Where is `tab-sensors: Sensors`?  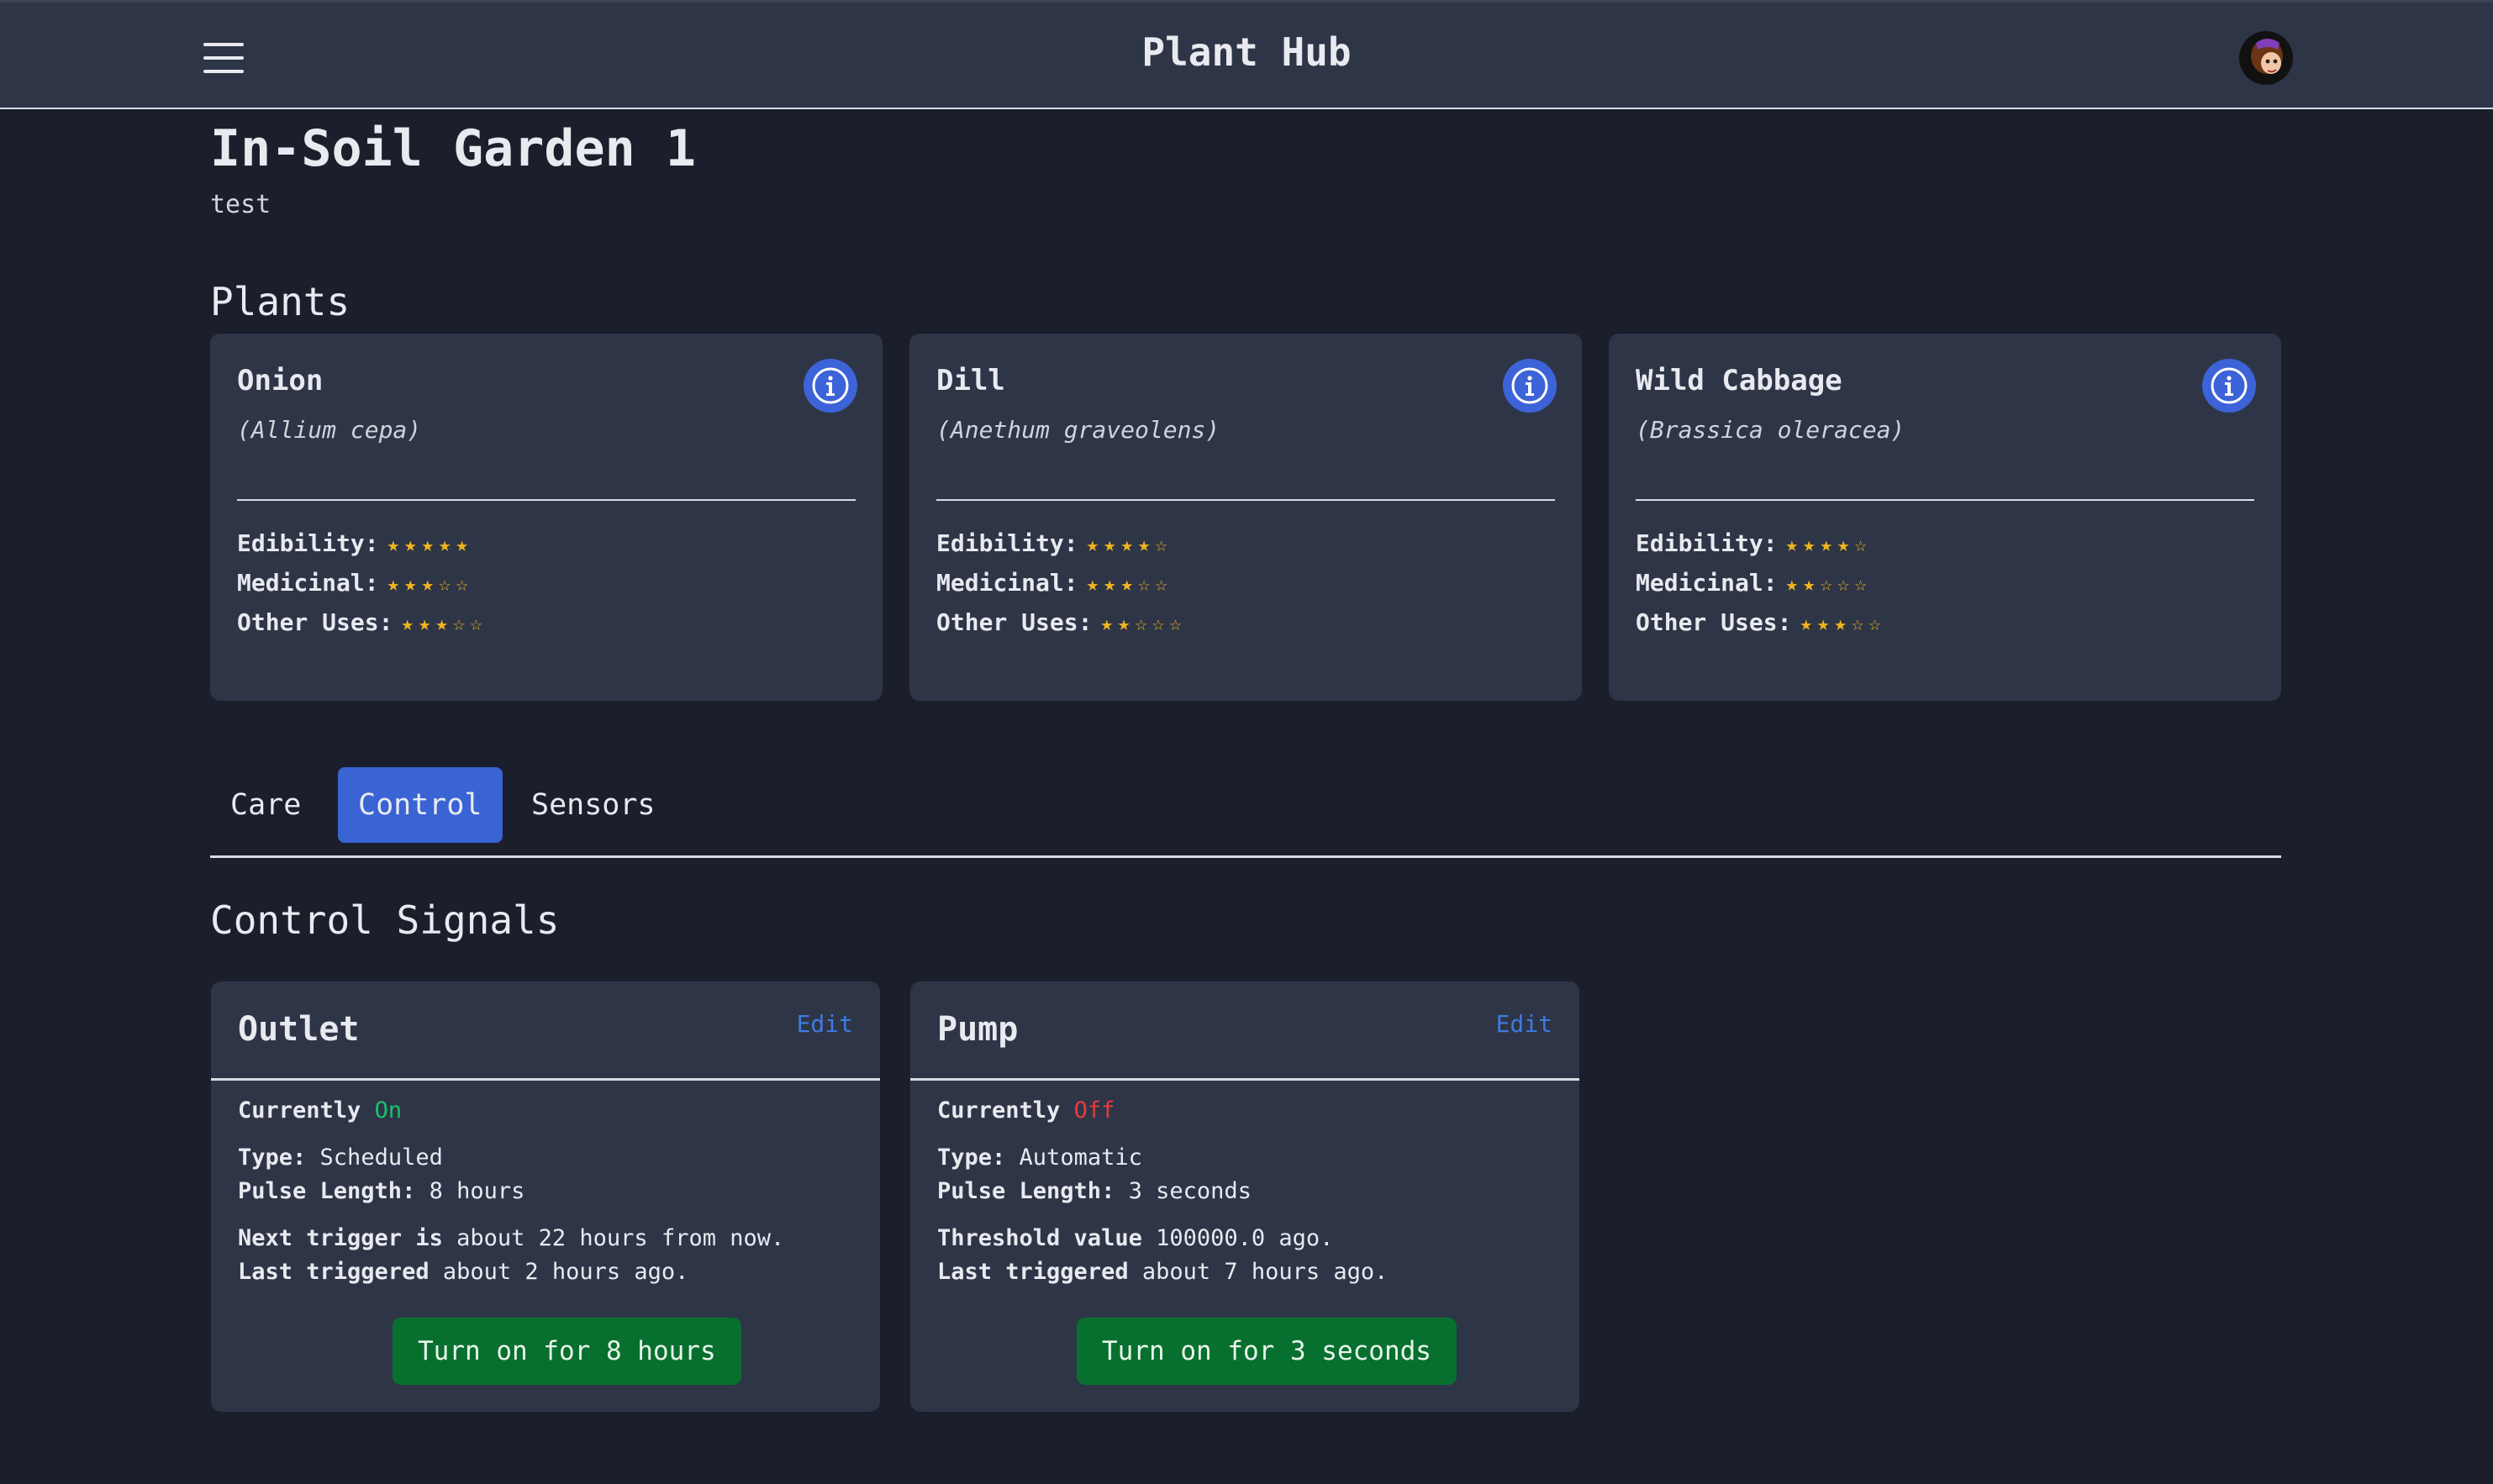
tab-sensors: Sensors is located at coordinates (594, 805).